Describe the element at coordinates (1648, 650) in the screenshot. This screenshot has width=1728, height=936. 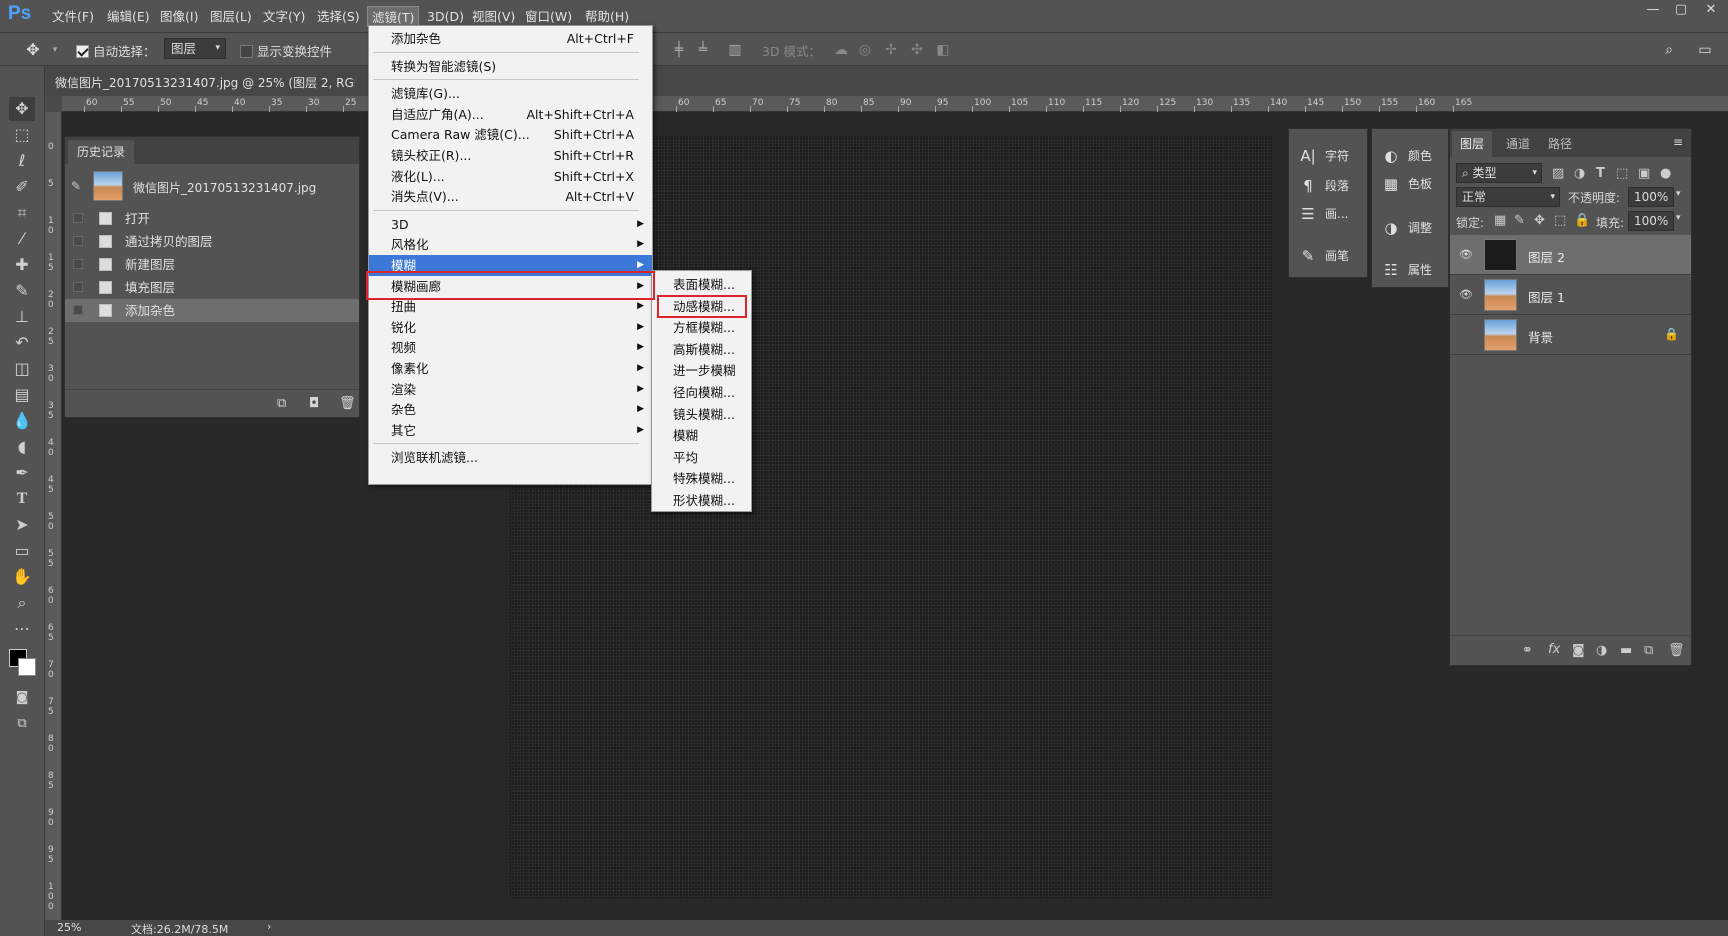
I see `new-layer-icon: ⧉` at that location.